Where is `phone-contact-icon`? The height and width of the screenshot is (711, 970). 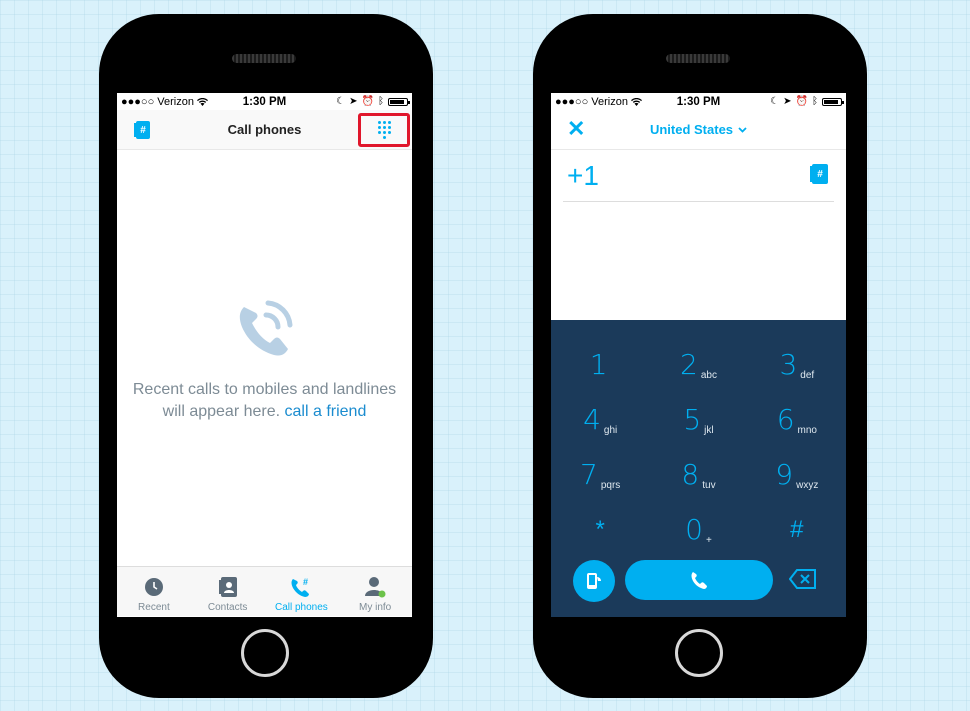
phone-contact-icon is located at coordinates (594, 581).